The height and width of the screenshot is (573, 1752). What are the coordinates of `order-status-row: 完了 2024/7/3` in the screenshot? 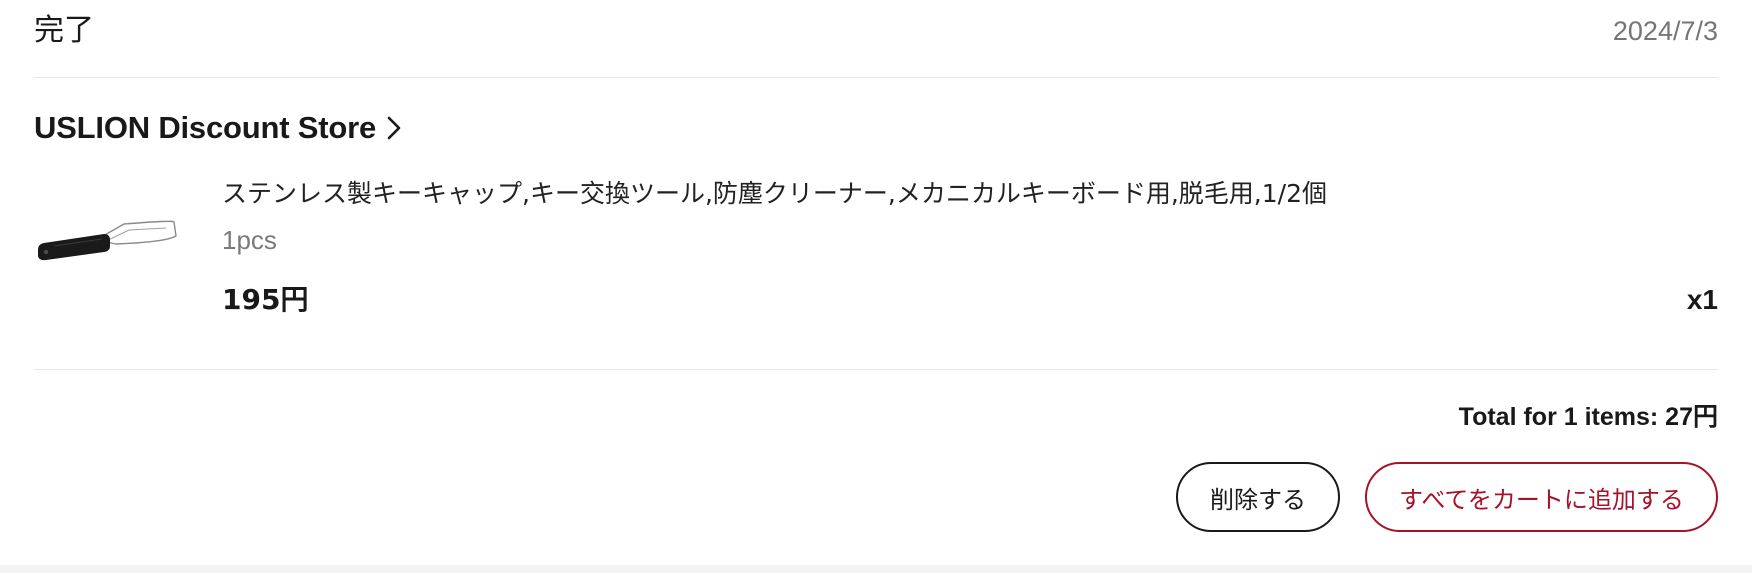 It's located at (876, 39).